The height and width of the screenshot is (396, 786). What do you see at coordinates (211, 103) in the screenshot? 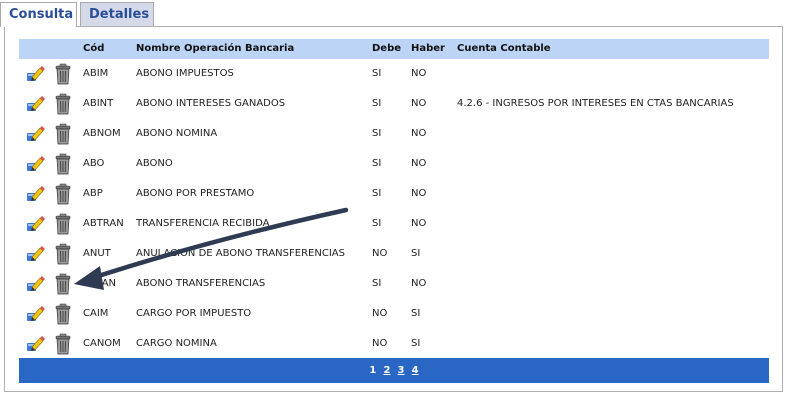
I see `cell-nombre: ABONO INTERESES GANADOS` at bounding box center [211, 103].